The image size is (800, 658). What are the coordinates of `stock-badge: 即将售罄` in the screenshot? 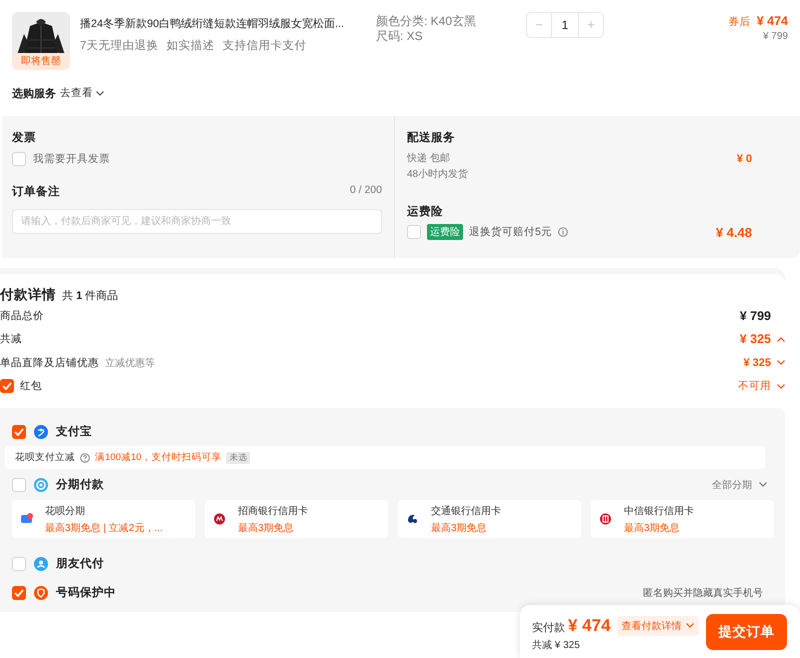 It's located at (41, 61).